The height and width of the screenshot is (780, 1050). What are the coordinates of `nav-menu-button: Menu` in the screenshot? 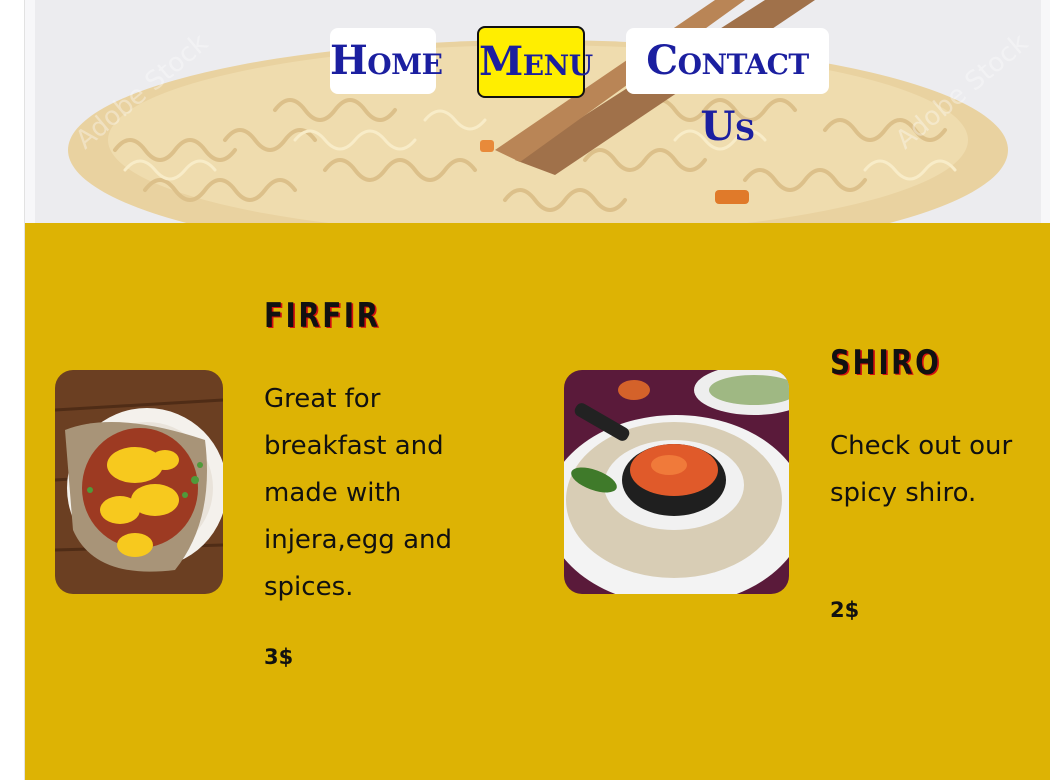 It's located at (535, 62).